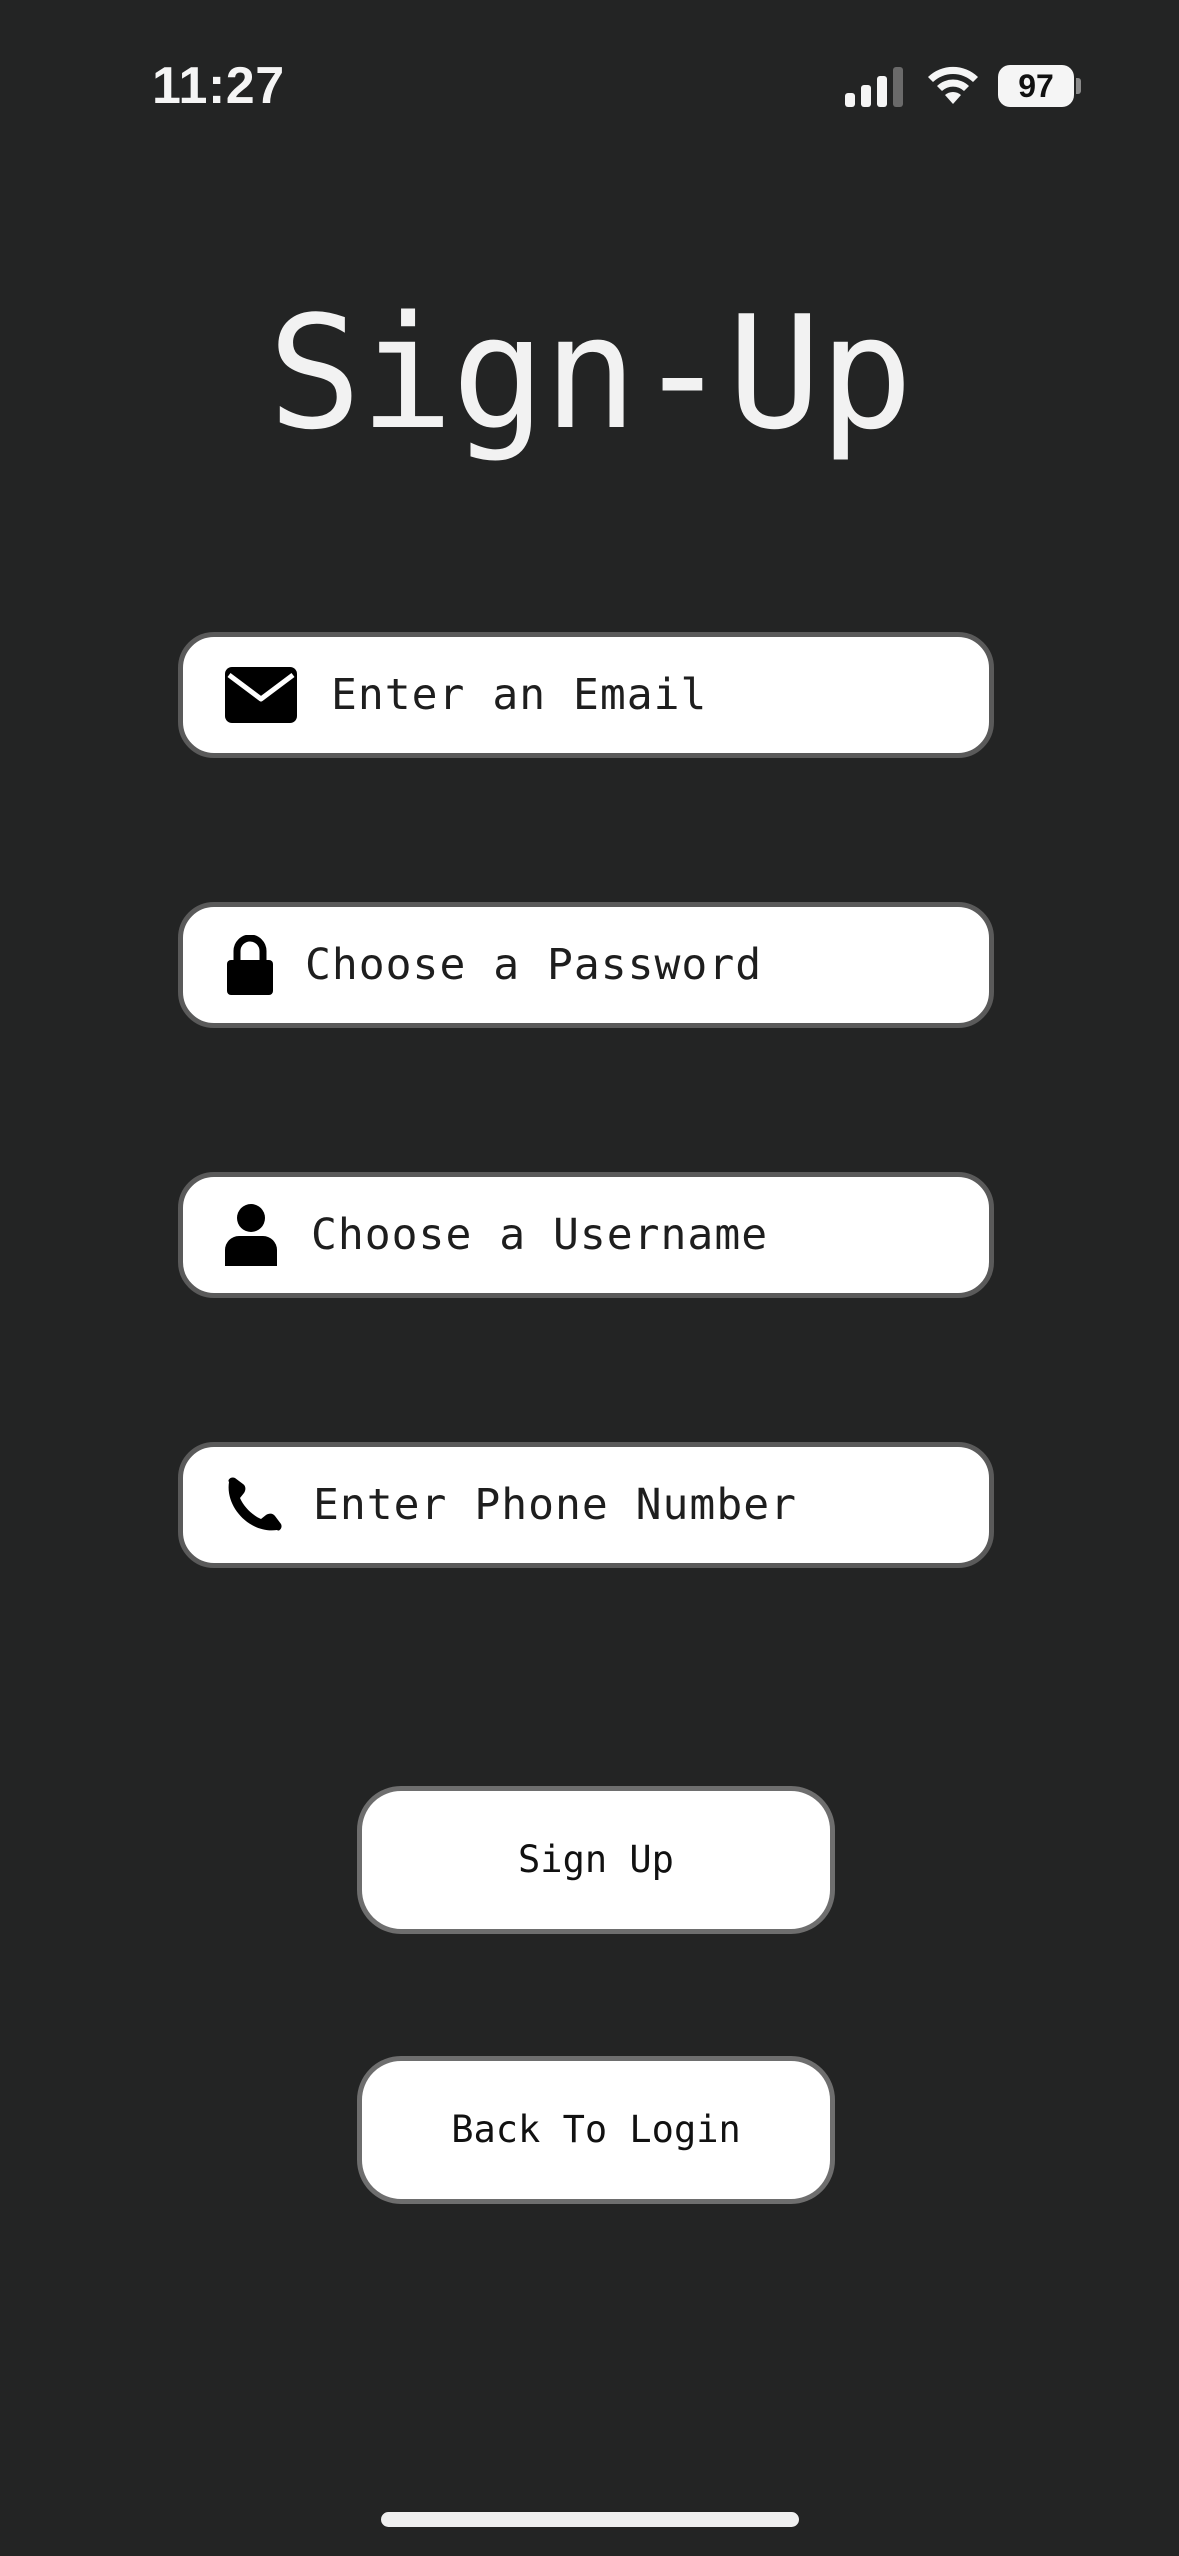 The image size is (1179, 2556). Describe the element at coordinates (218, 86) in the screenshot. I see `status-time: 11:27` at that location.